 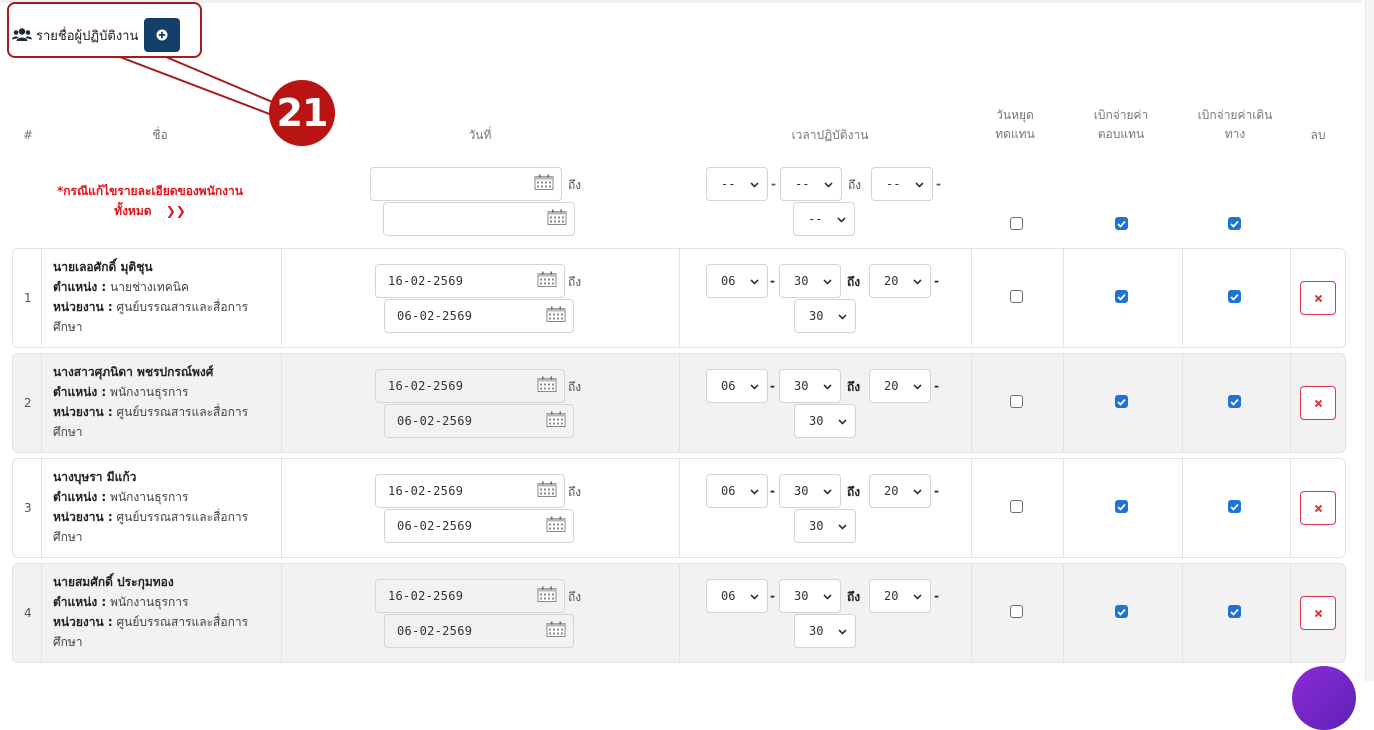 What do you see at coordinates (902, 184) in the screenshot?
I see `bulk-end-hour-select: --` at bounding box center [902, 184].